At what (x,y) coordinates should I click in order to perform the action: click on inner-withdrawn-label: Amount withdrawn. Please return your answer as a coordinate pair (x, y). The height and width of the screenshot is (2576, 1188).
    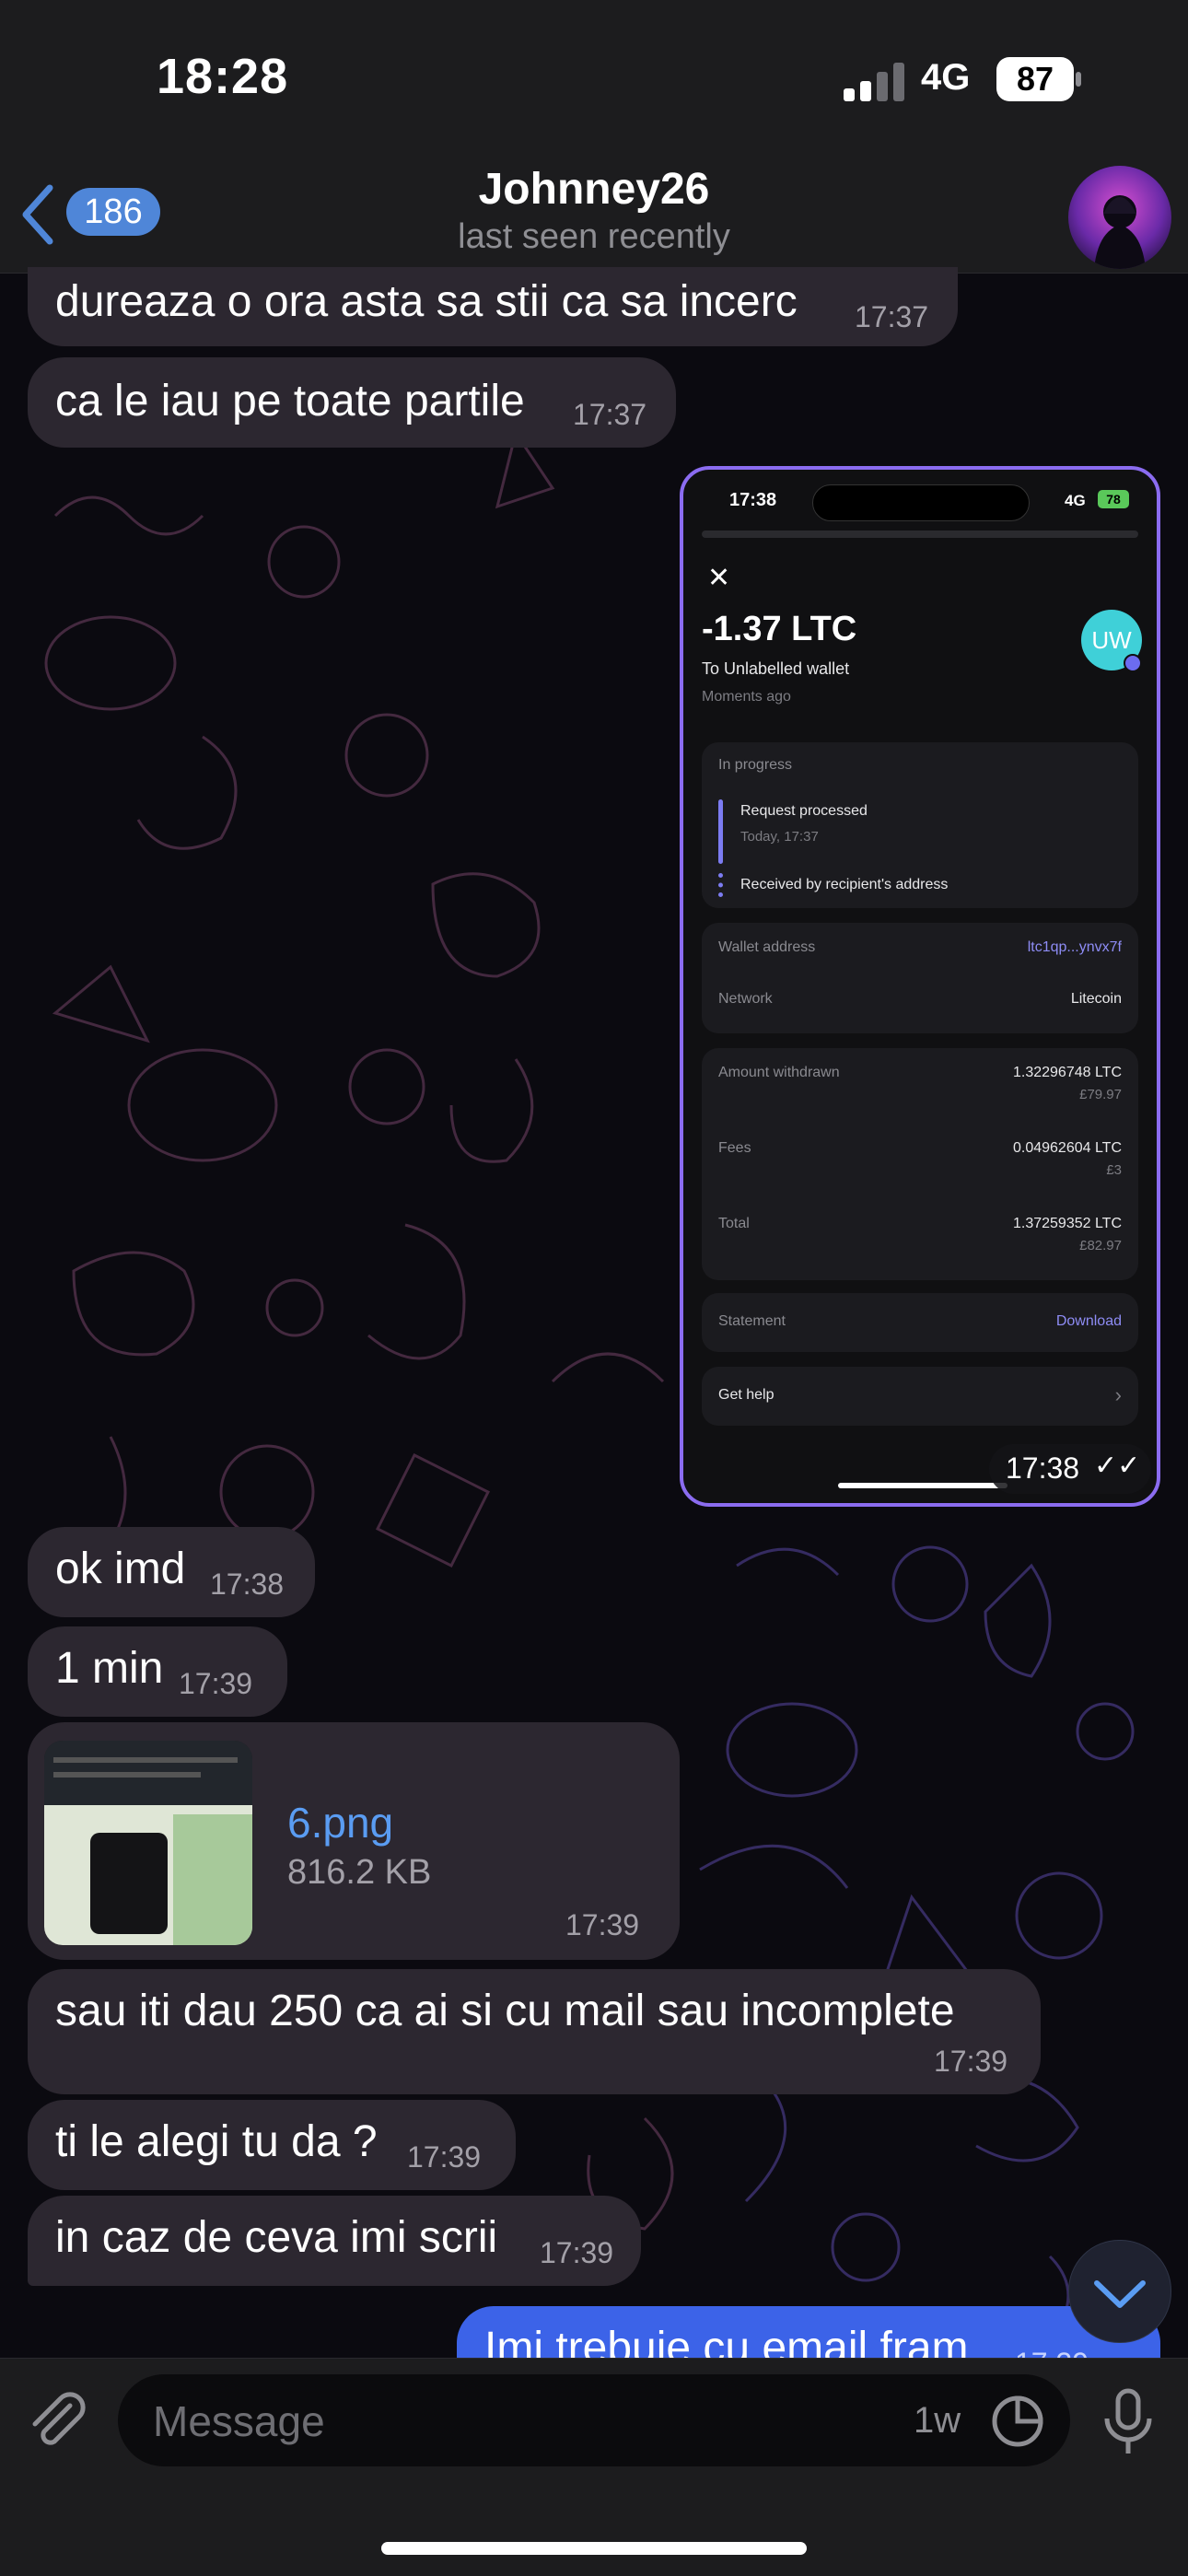
    Looking at the image, I should click on (779, 1072).